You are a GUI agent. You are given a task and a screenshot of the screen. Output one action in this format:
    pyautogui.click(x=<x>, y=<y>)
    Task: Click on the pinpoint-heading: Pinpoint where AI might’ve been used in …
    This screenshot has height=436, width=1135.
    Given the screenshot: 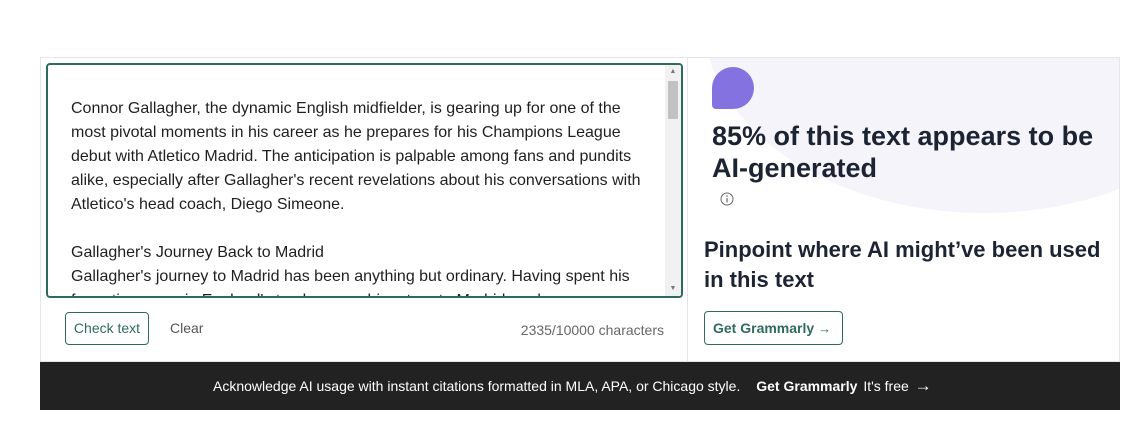 What is the action you would take?
    pyautogui.click(x=902, y=264)
    